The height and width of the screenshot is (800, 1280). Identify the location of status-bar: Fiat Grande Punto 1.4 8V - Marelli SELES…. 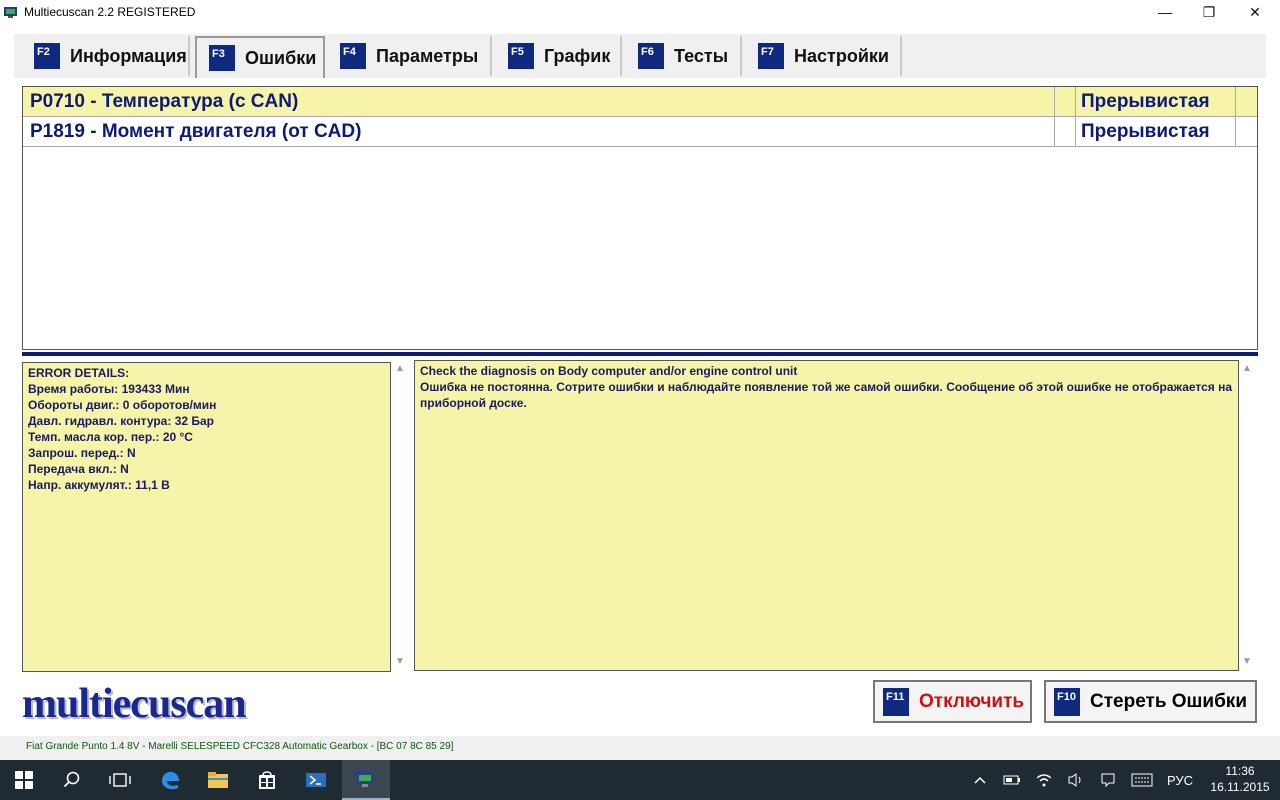
(640, 748).